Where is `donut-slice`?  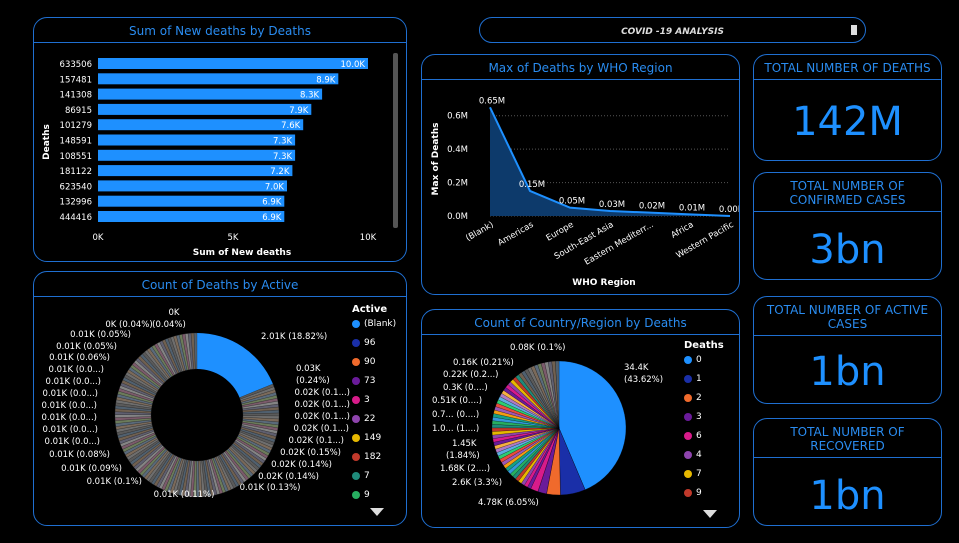 donut-slice is located at coordinates (235, 365).